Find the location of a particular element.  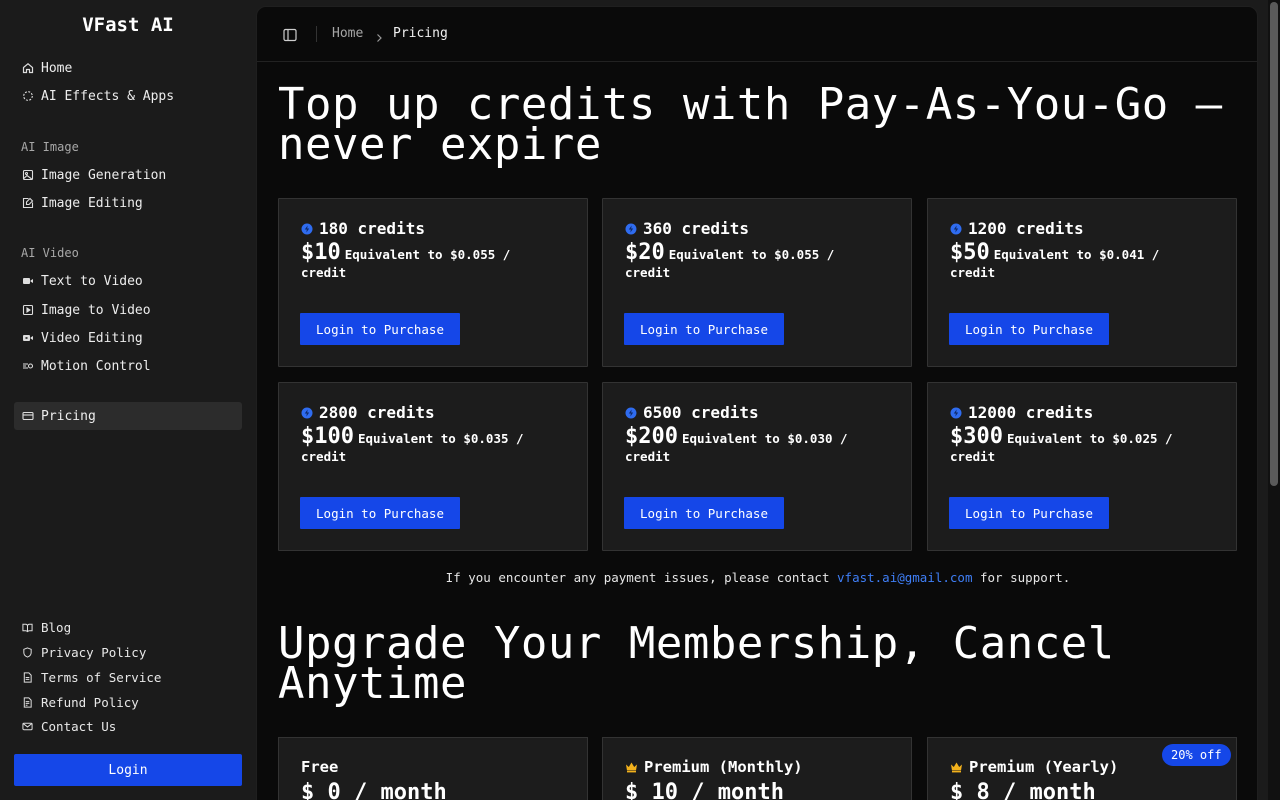

price: $100 is located at coordinates (327, 436).